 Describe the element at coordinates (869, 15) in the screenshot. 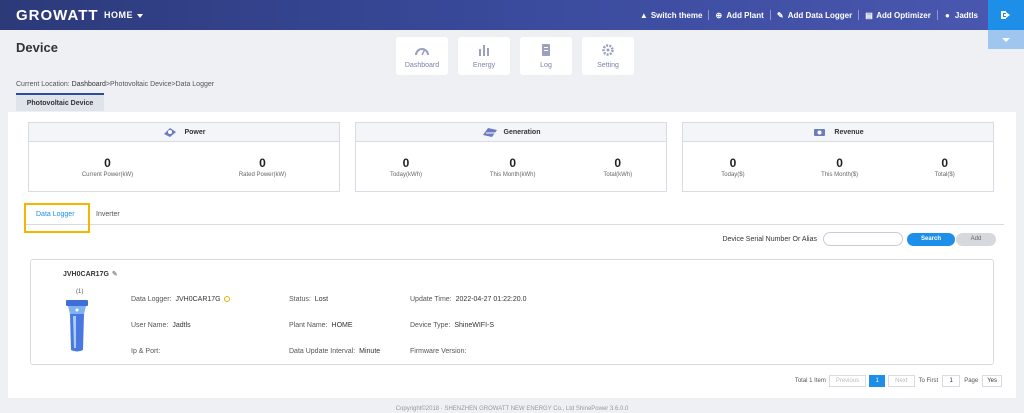

I see `optimizer-icon: ▤` at that location.